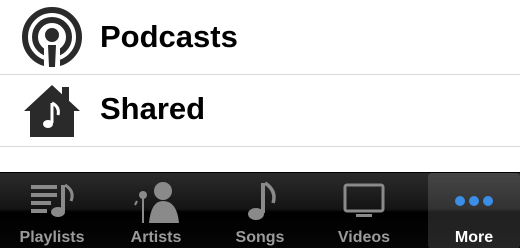  Describe the element at coordinates (156, 237) in the screenshot. I see `tab-label: Artists` at that location.